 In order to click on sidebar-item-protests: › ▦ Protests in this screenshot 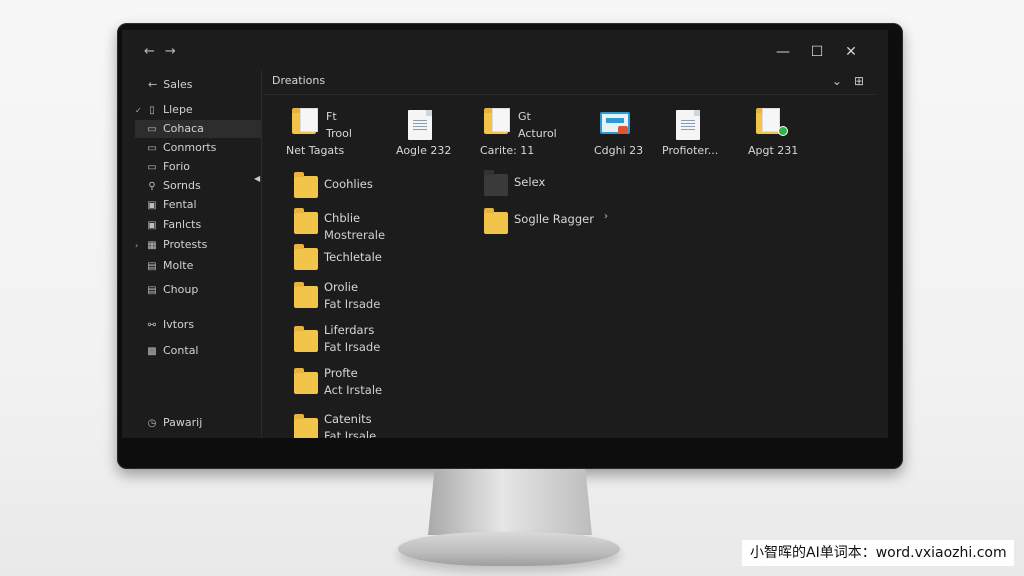, I will do `click(198, 245)`.